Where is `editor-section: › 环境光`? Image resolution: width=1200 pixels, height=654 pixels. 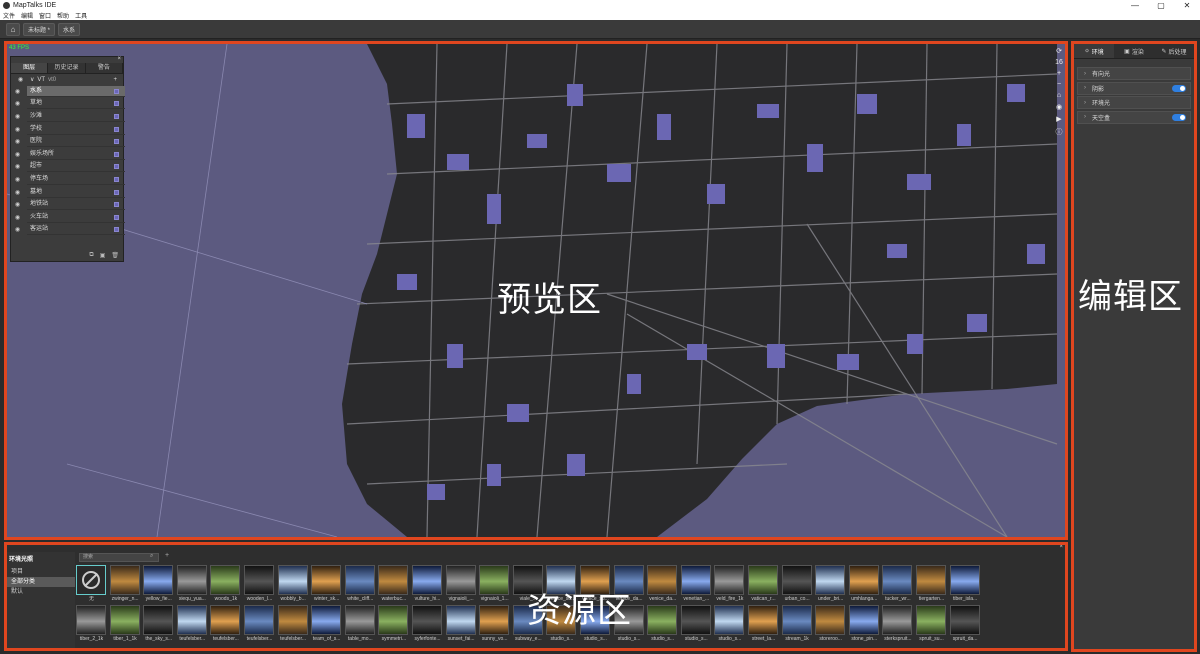 editor-section: › 环境光 is located at coordinates (1134, 102).